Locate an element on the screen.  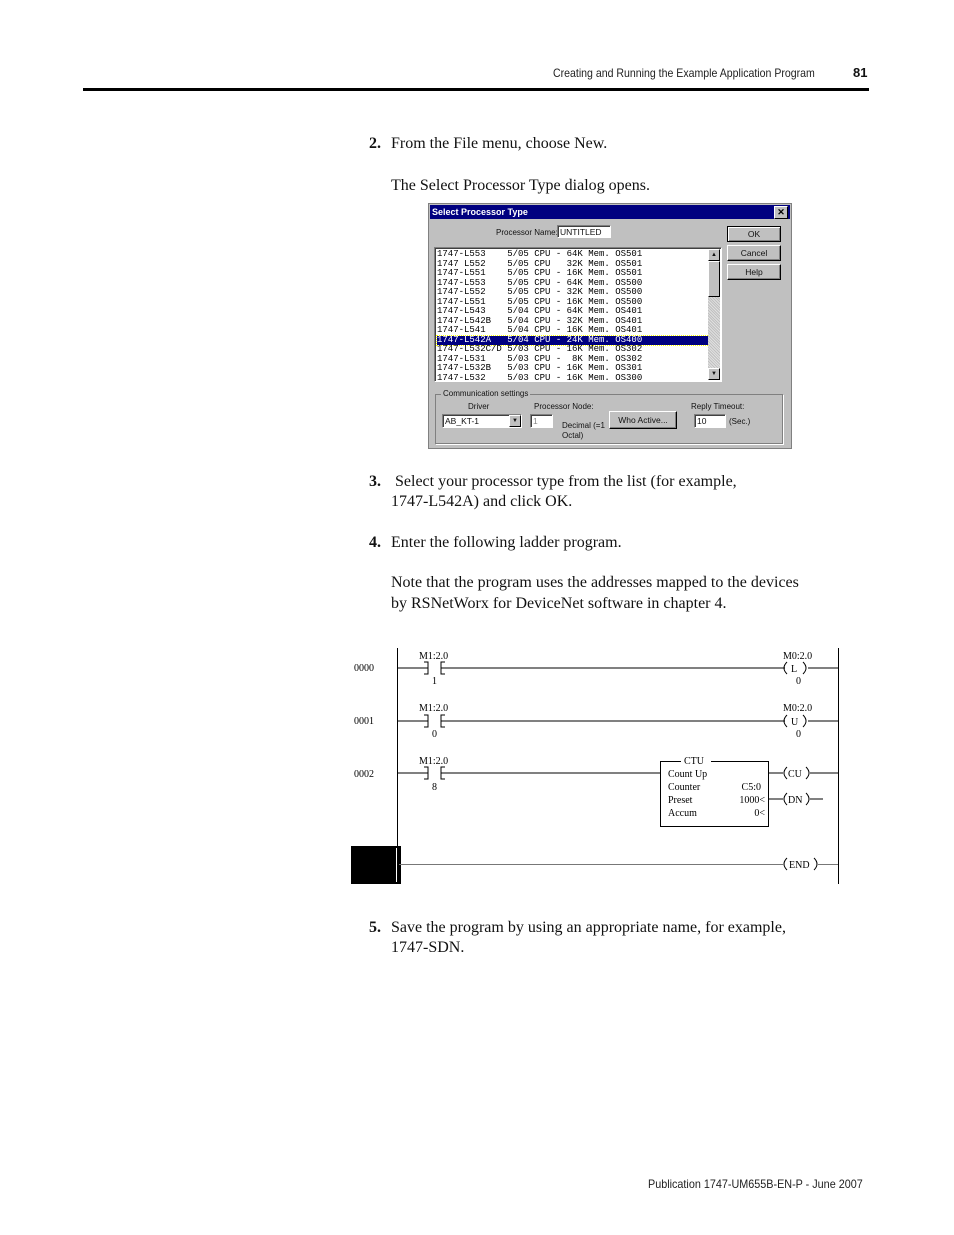
end-label: END is located at coordinates (799, 865).